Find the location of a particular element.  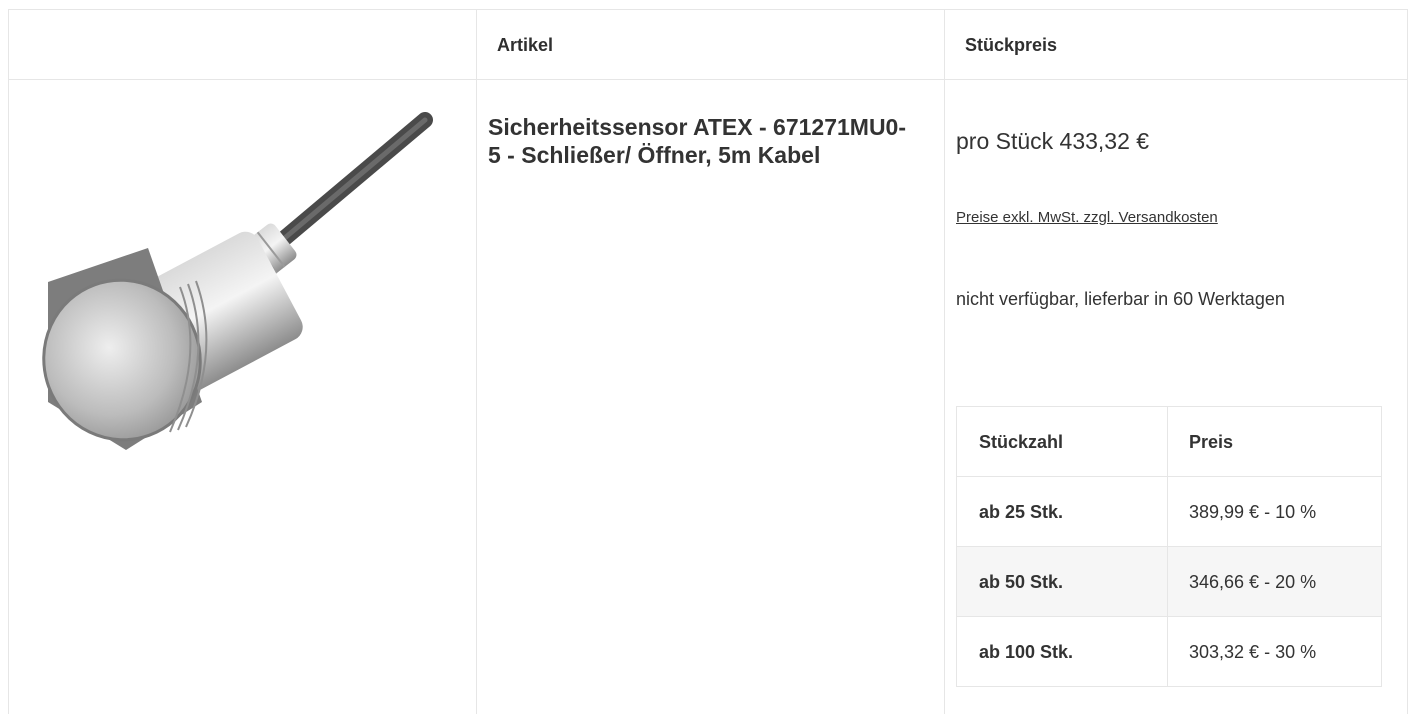

price-note-link: Preise exkl. MwSt. zzgl. Versandkosten is located at coordinates (1090, 217).